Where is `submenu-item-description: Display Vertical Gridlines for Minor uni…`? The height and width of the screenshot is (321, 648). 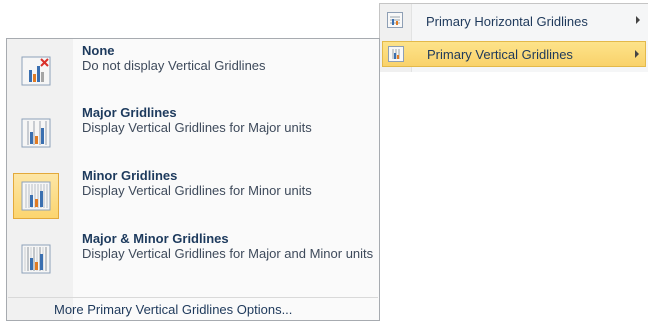
submenu-item-description: Display Vertical Gridlines for Minor uni… is located at coordinates (197, 190).